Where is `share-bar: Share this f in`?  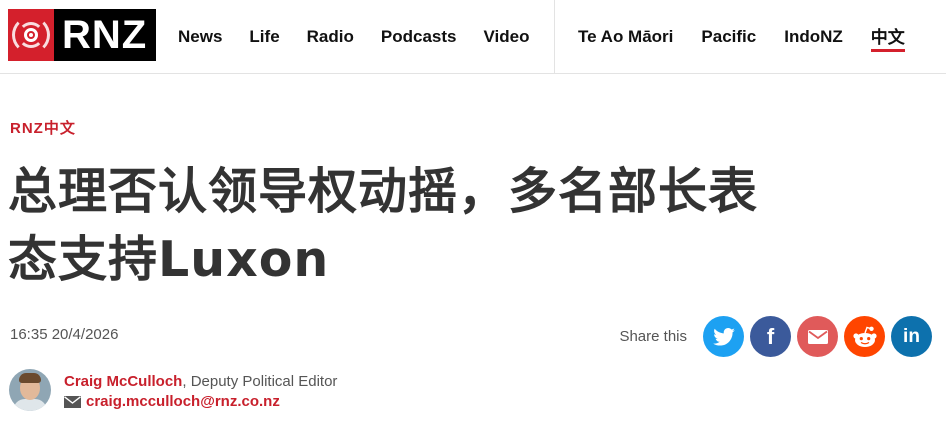
share-bar: Share this f in is located at coordinates (775, 336).